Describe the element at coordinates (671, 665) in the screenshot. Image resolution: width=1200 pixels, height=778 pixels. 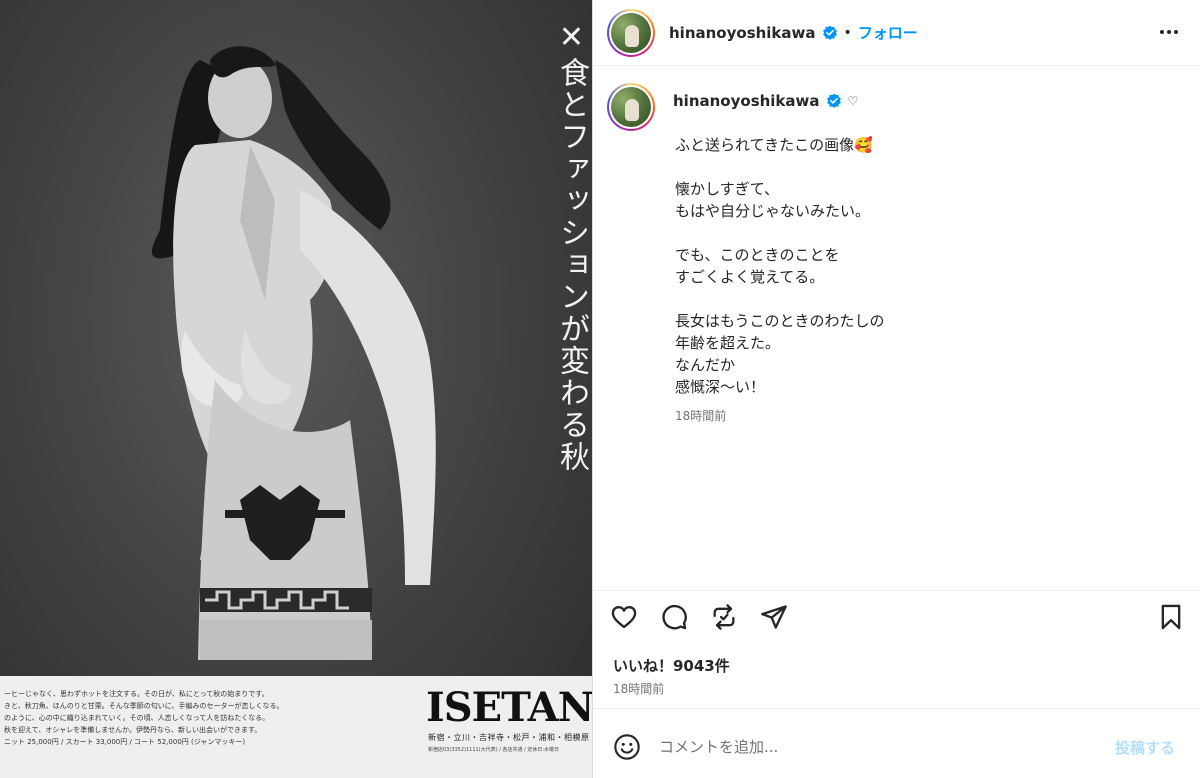
I see `like-count: いいね！9043件` at that location.